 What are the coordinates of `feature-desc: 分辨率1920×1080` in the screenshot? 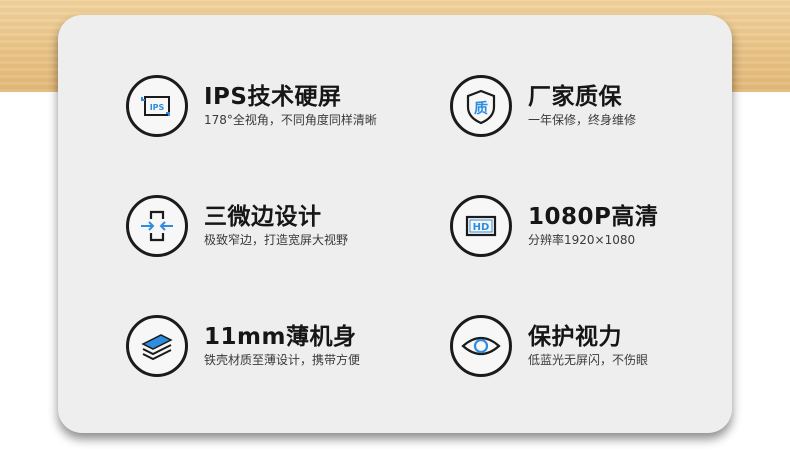 It's located at (582, 240).